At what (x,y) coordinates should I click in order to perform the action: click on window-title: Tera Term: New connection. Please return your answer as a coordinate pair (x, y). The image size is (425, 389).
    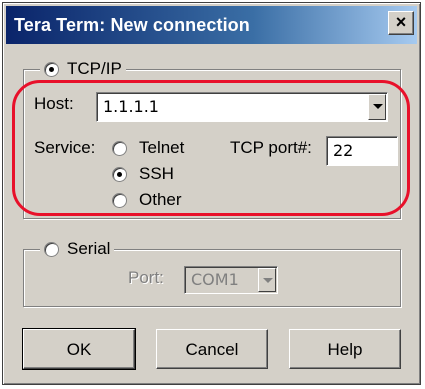
    Looking at the image, I should click on (132, 25).